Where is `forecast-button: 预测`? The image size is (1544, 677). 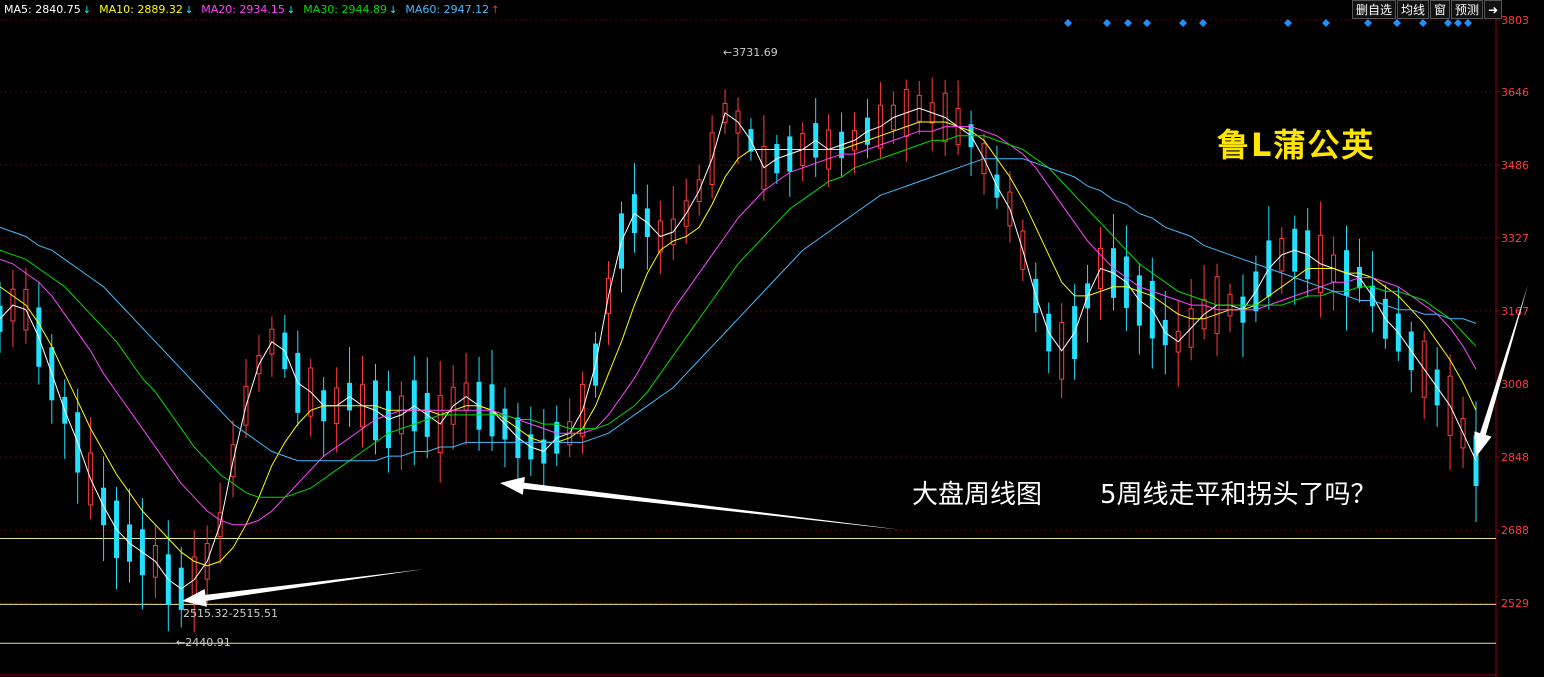 forecast-button: 预测 is located at coordinates (1467, 9).